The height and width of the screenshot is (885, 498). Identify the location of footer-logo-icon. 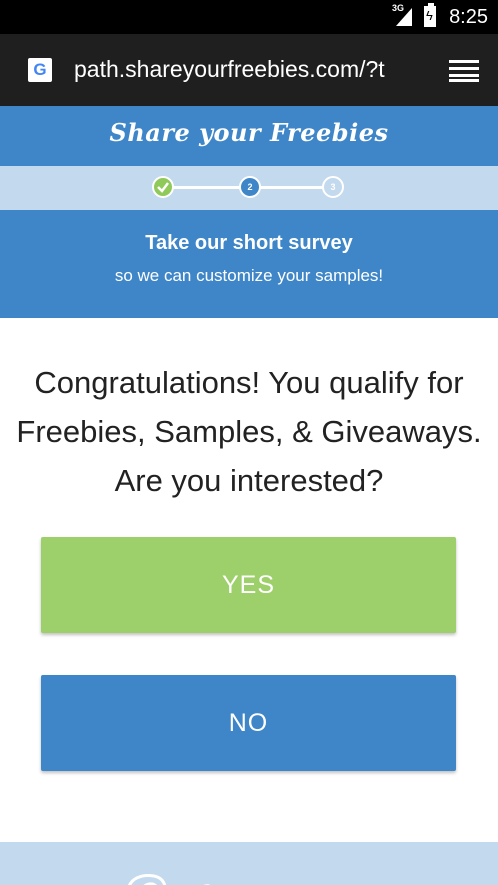
(169, 879).